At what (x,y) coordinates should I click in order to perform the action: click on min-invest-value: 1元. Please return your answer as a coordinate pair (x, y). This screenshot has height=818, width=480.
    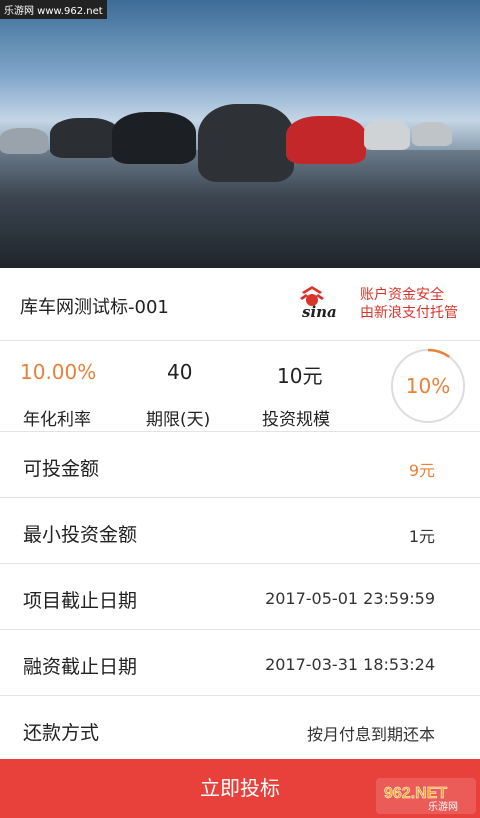
    Looking at the image, I should click on (421, 536).